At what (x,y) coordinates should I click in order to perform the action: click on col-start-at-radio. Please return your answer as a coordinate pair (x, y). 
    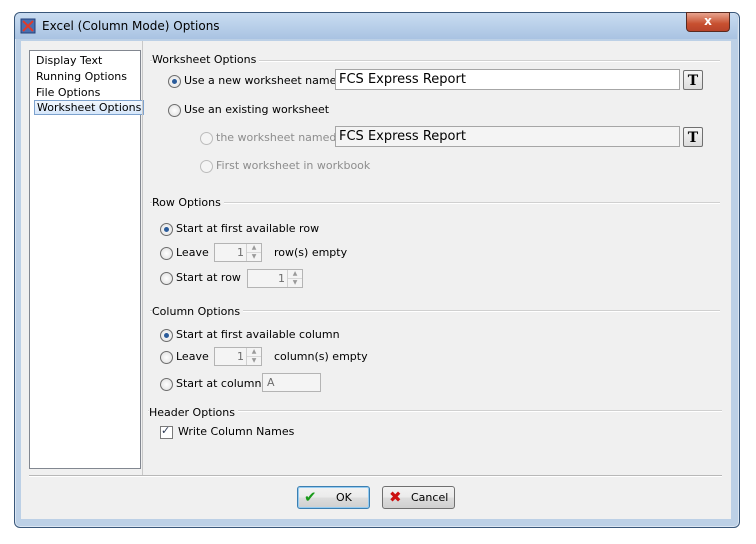
    Looking at the image, I should click on (166, 384).